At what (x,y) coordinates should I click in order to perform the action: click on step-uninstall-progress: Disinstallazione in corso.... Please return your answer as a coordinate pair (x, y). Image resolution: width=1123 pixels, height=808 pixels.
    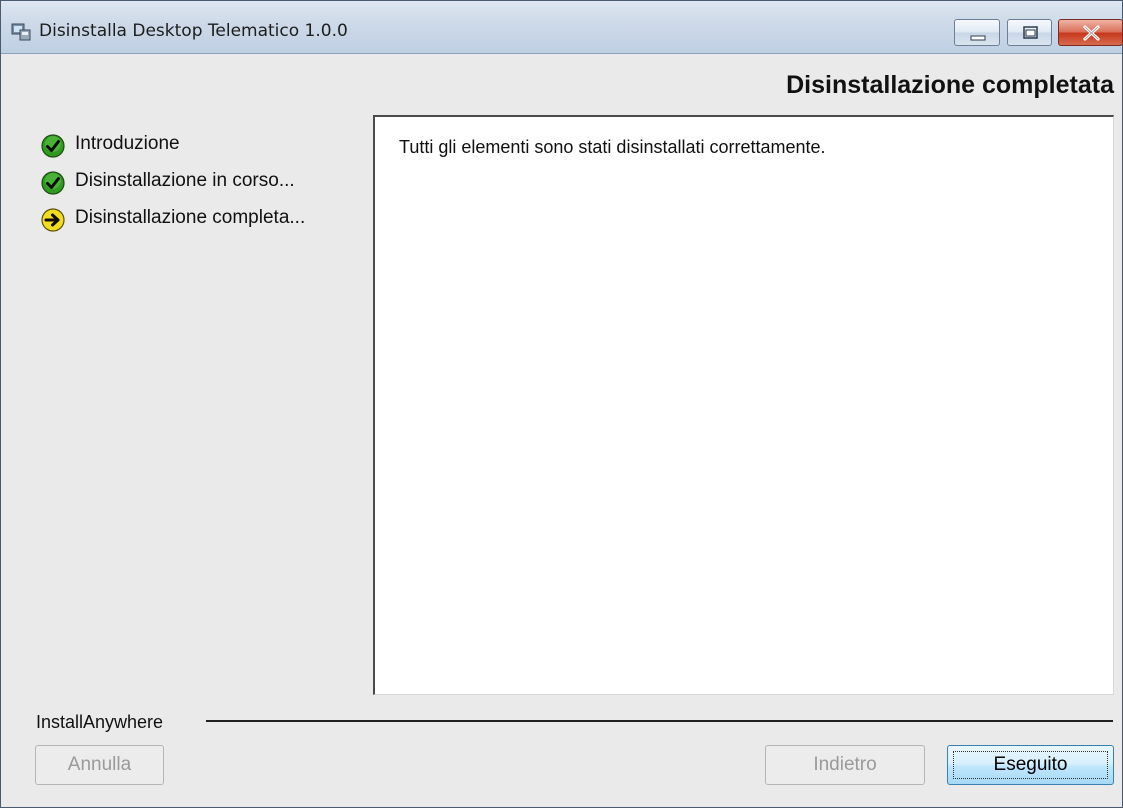
    Looking at the image, I should click on (206, 186).